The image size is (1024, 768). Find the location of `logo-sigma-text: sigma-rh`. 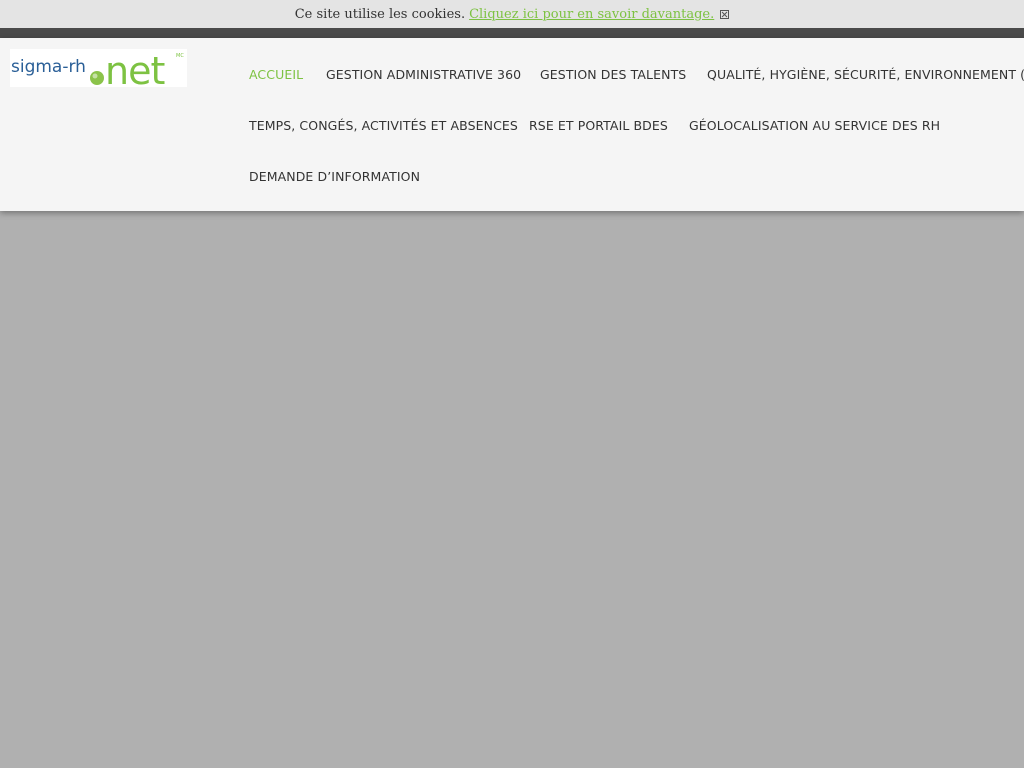

logo-sigma-text: sigma-rh is located at coordinates (48, 67).